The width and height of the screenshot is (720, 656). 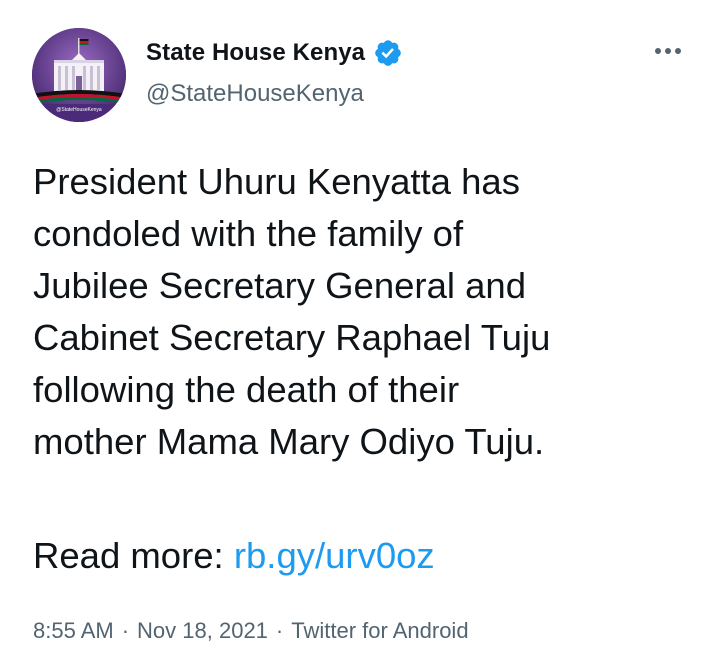 What do you see at coordinates (334, 555) in the screenshot?
I see `tweet-link: rb.gy/urv0oz` at bounding box center [334, 555].